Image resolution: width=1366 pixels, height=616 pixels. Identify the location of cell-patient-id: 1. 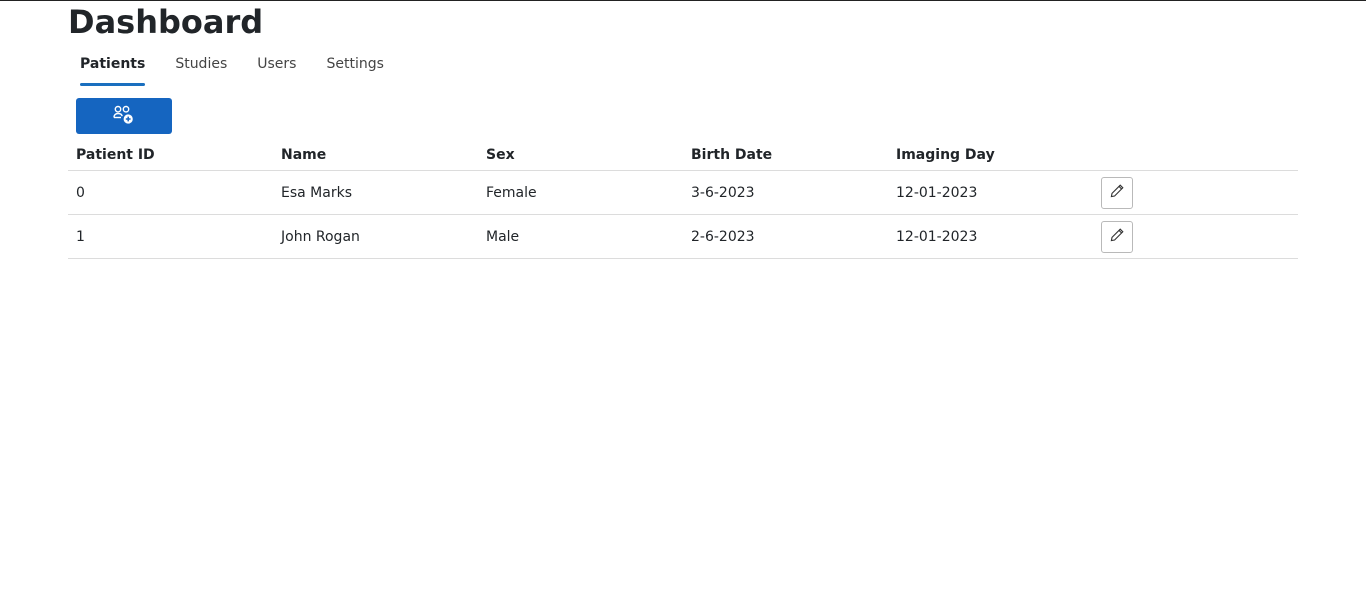
(170, 236).